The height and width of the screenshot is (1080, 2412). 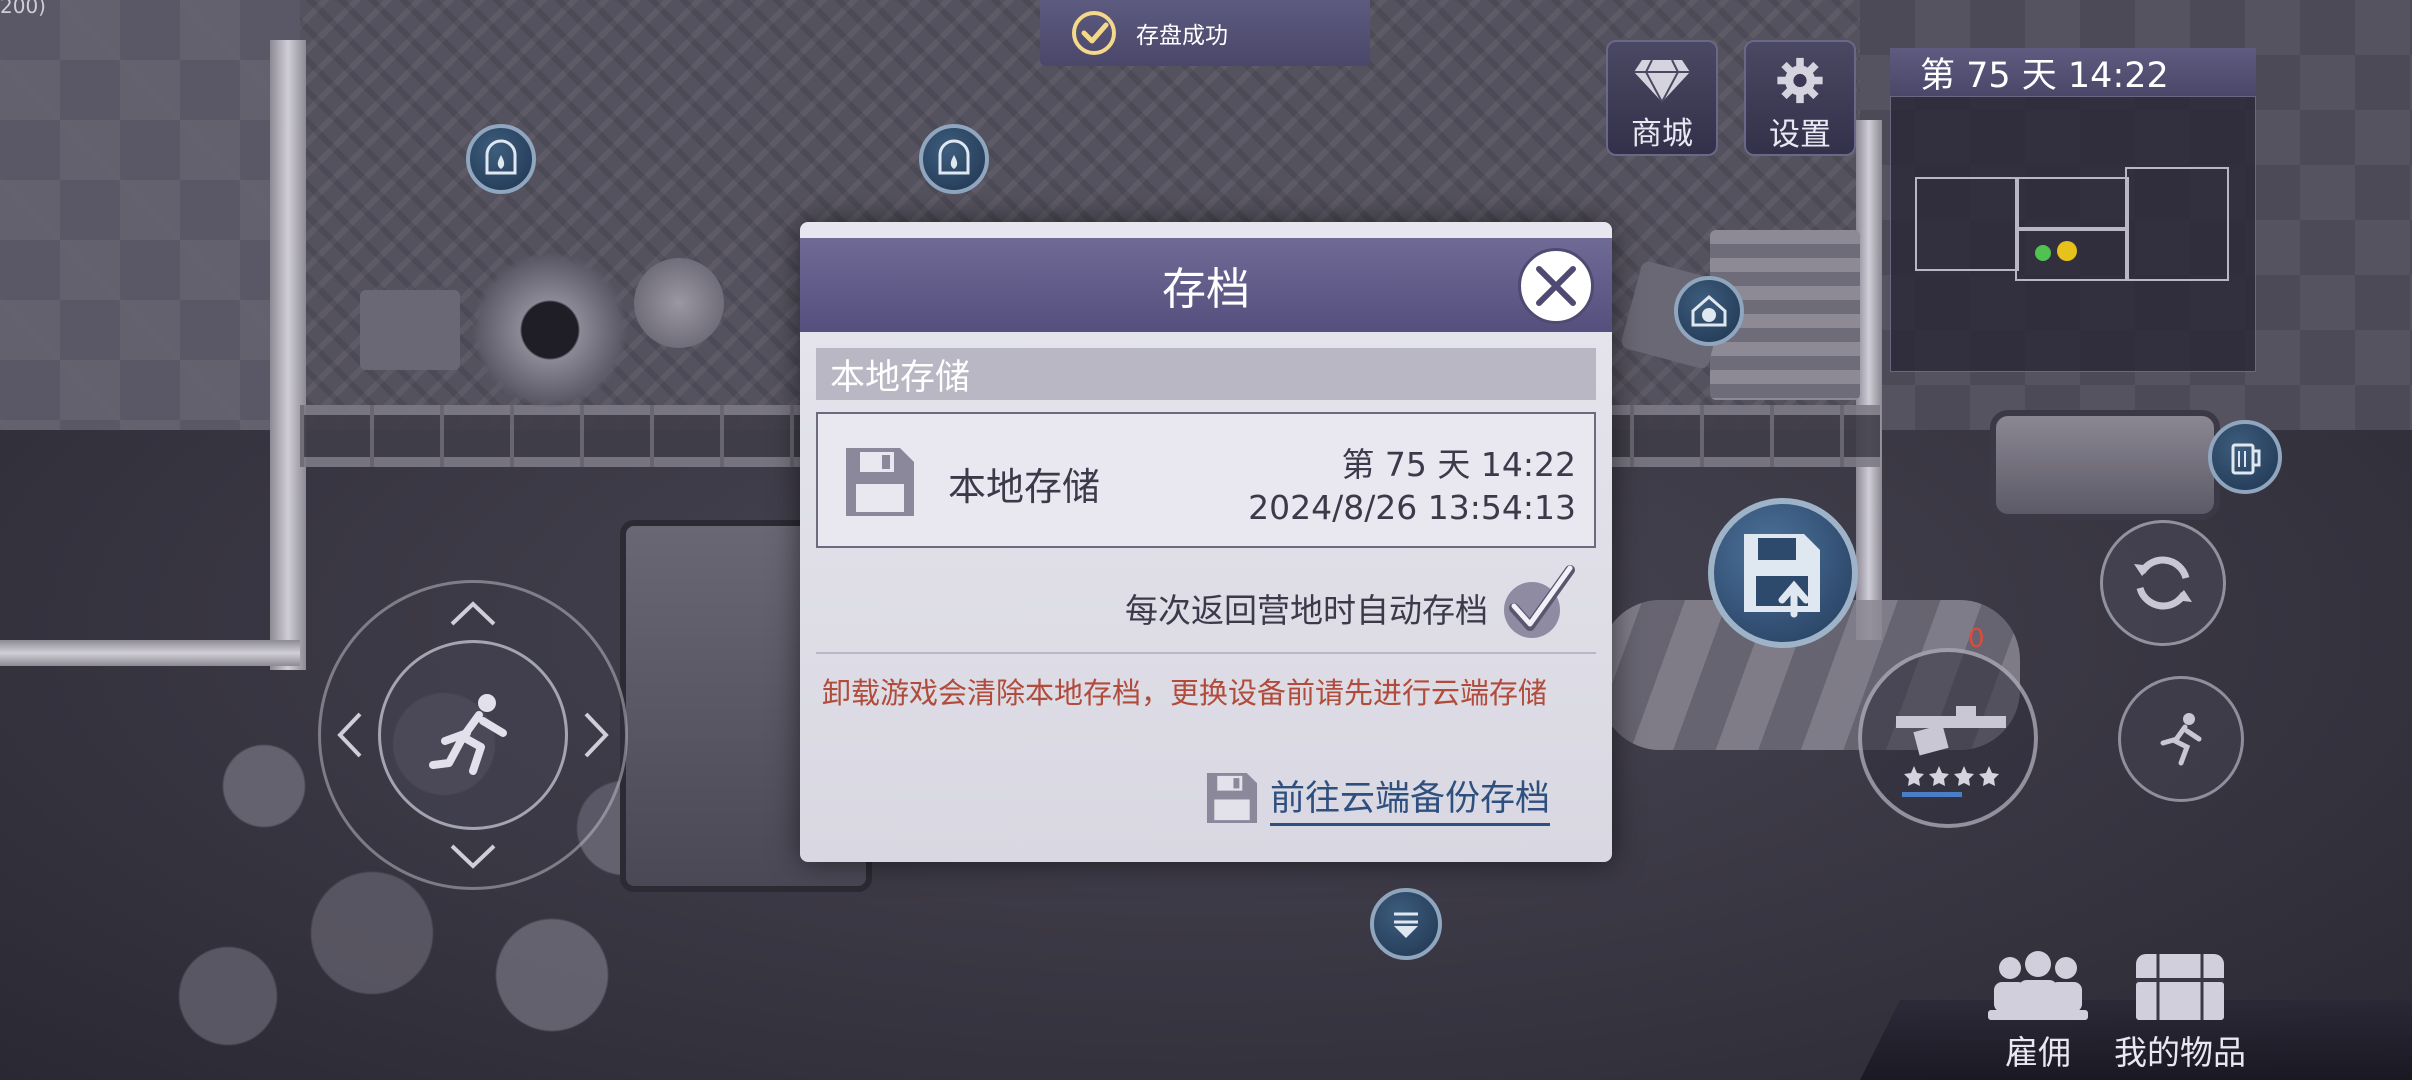 I want to click on doghouse-icon, so click(x=1709, y=311).